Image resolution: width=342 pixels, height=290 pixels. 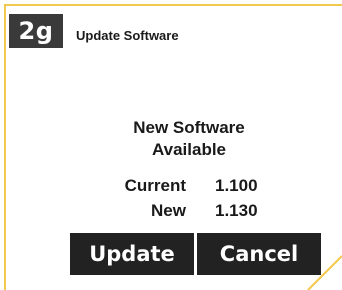 What do you see at coordinates (189, 139) in the screenshot?
I see `update-message: New Software Available` at bounding box center [189, 139].